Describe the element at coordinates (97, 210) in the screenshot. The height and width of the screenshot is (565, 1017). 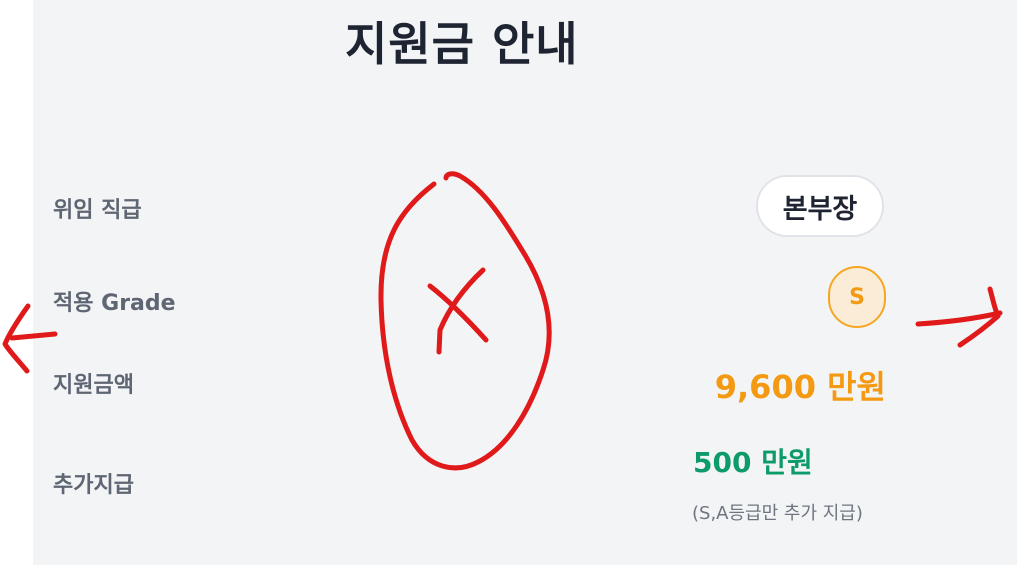
I see `rank-label: 위임 직급` at that location.